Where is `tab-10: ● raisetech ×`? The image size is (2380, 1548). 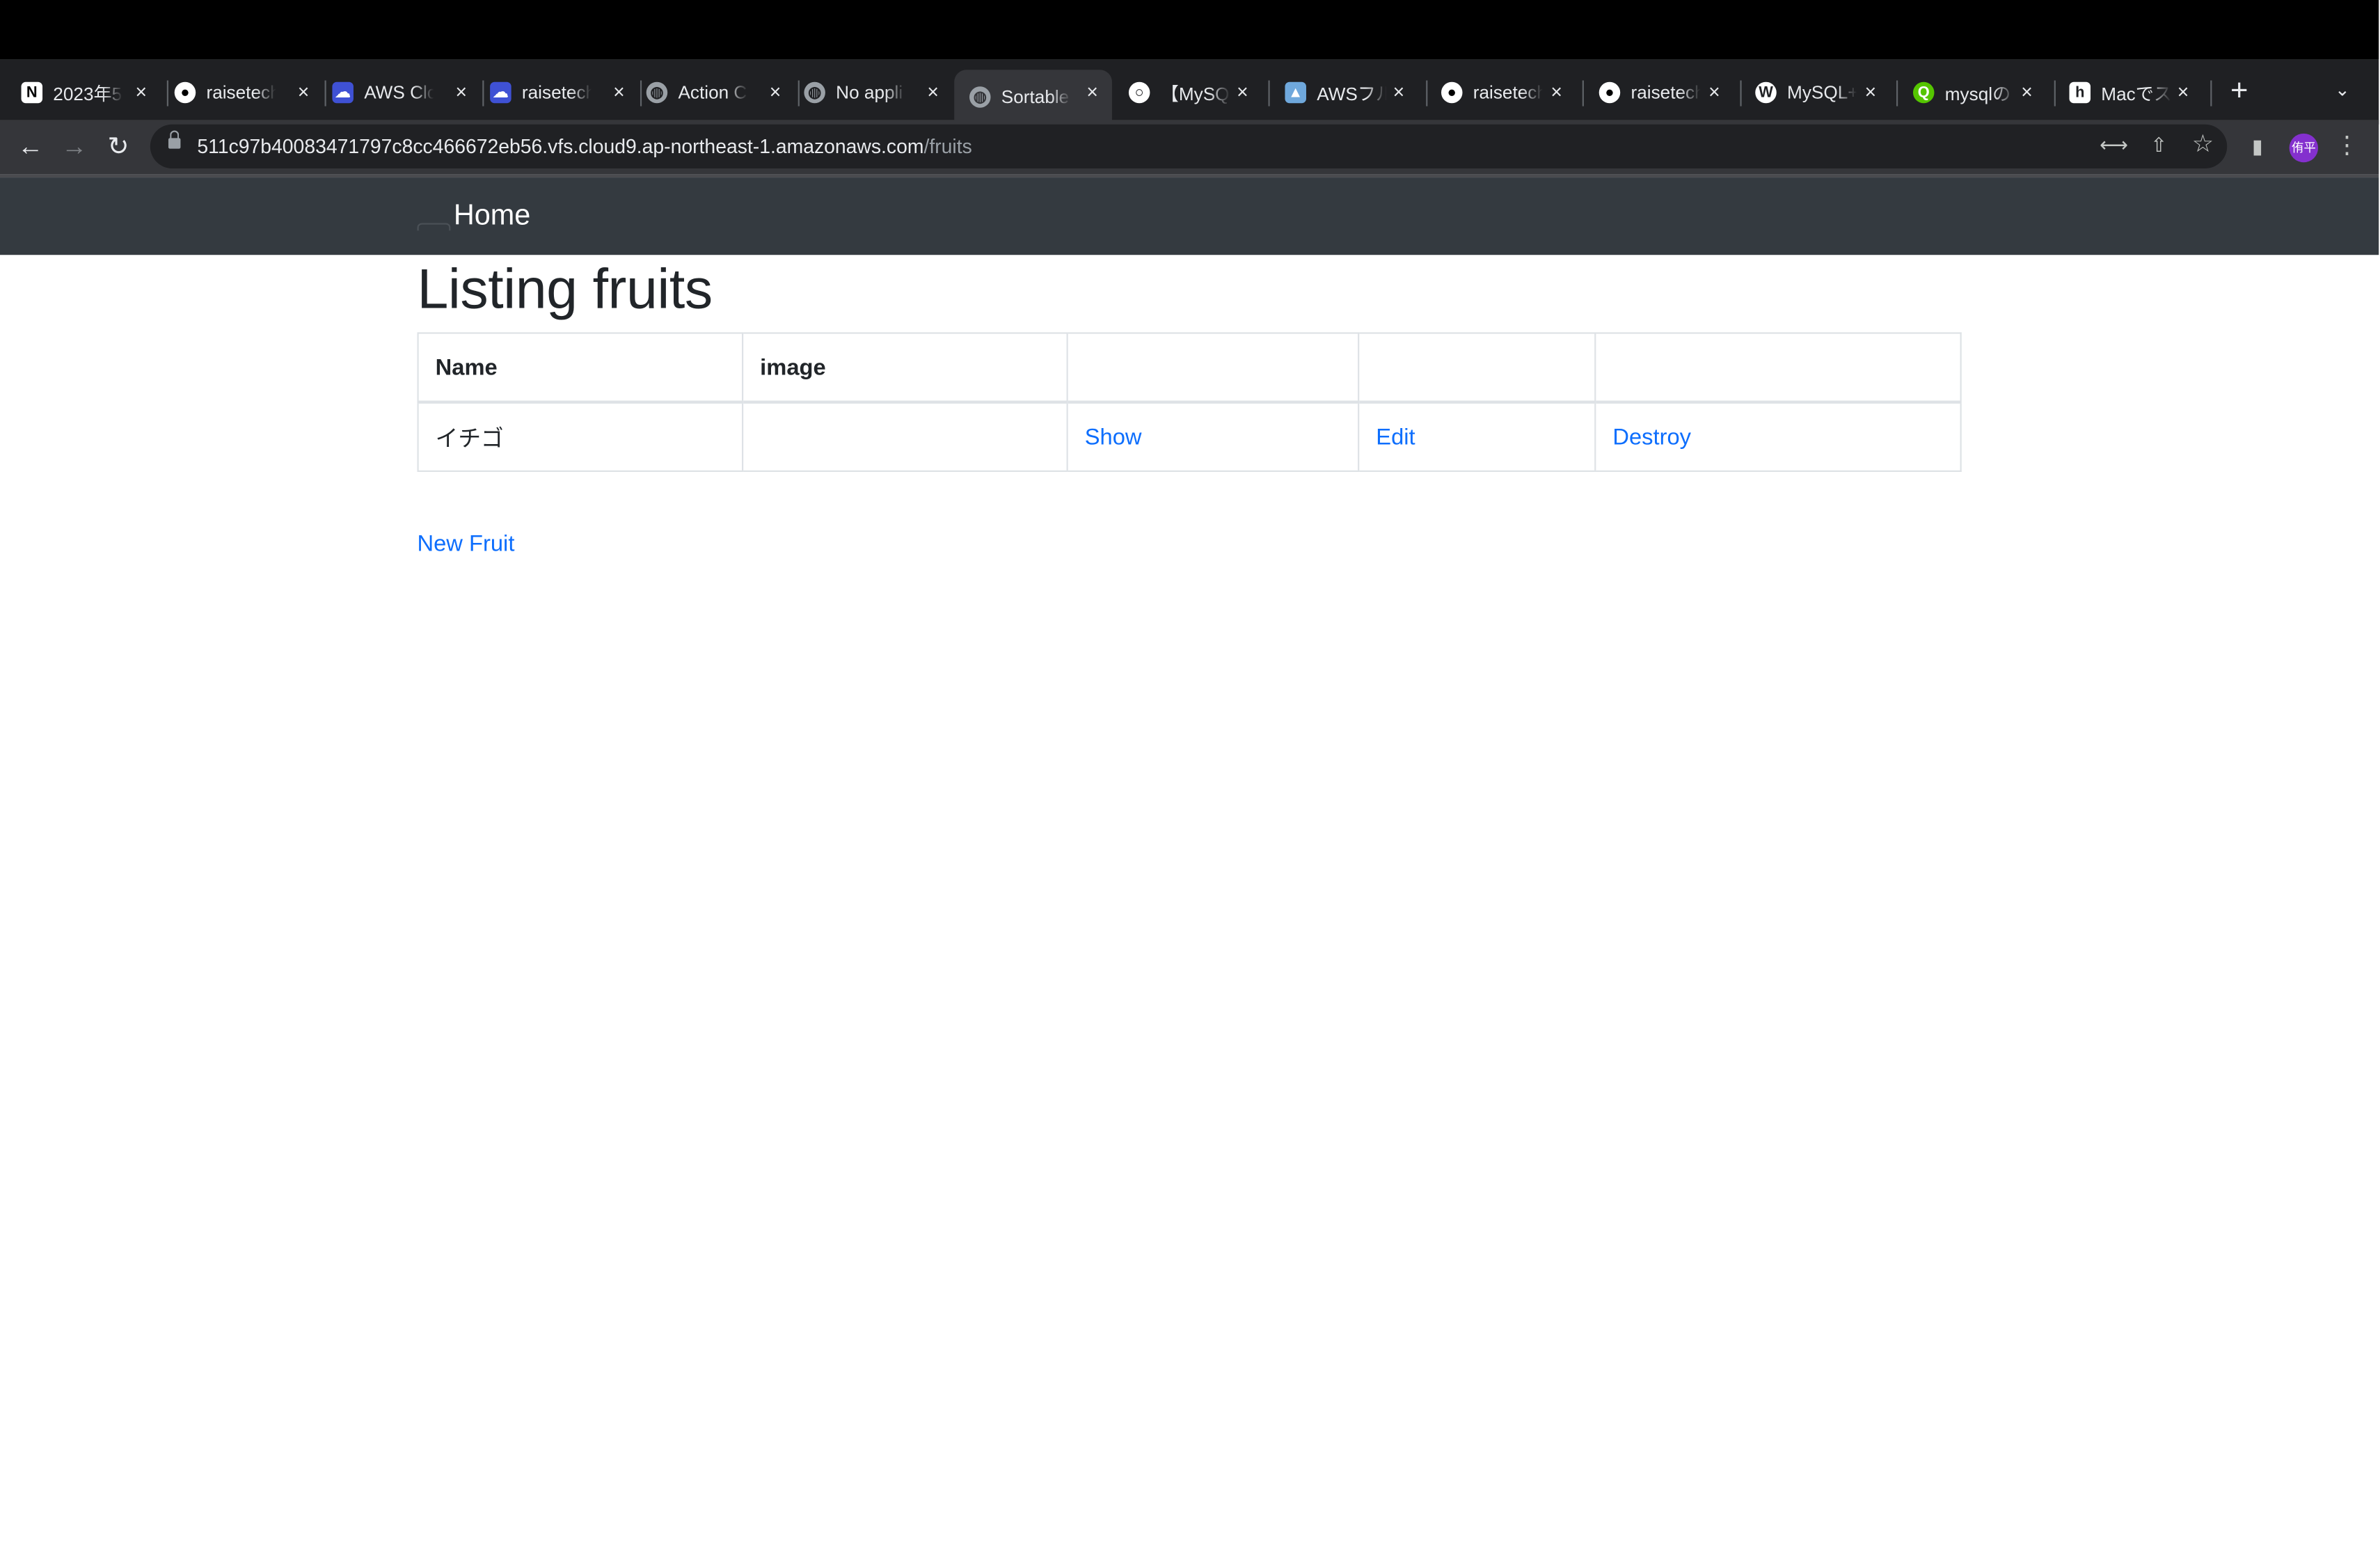 tab-10: ● raisetech × is located at coordinates (1508, 92).